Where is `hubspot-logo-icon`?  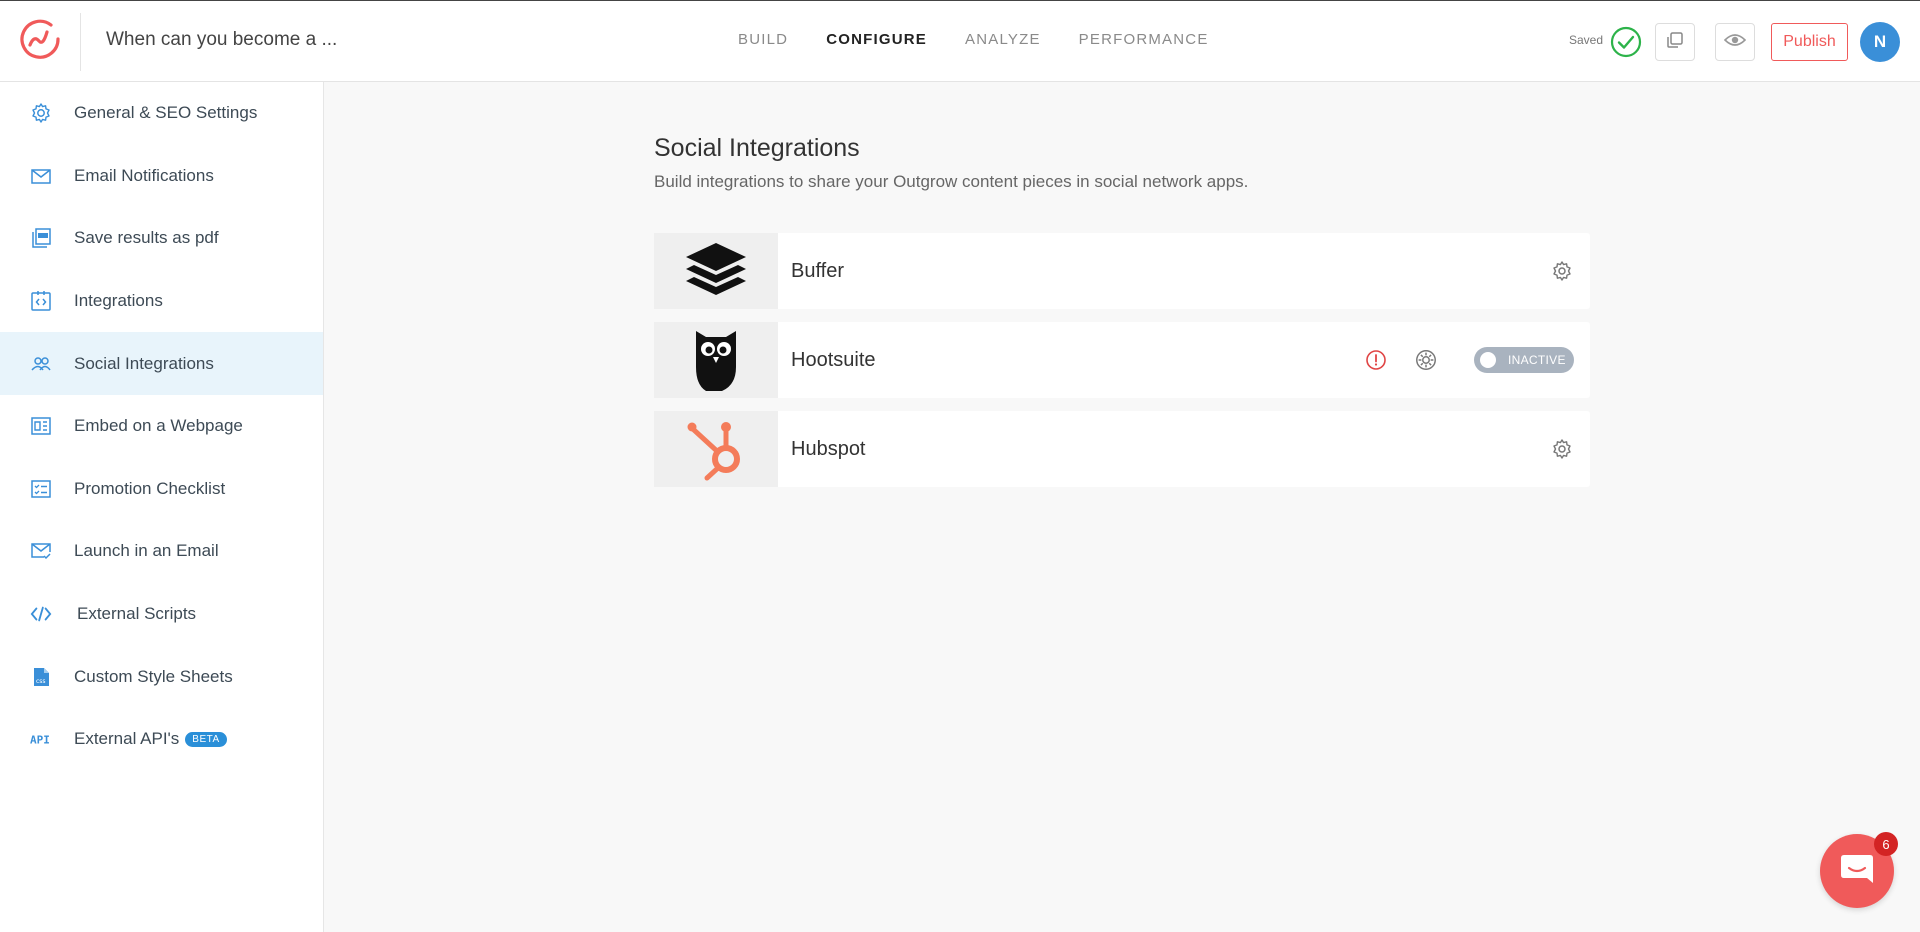
hubspot-logo-icon is located at coordinates (716, 449).